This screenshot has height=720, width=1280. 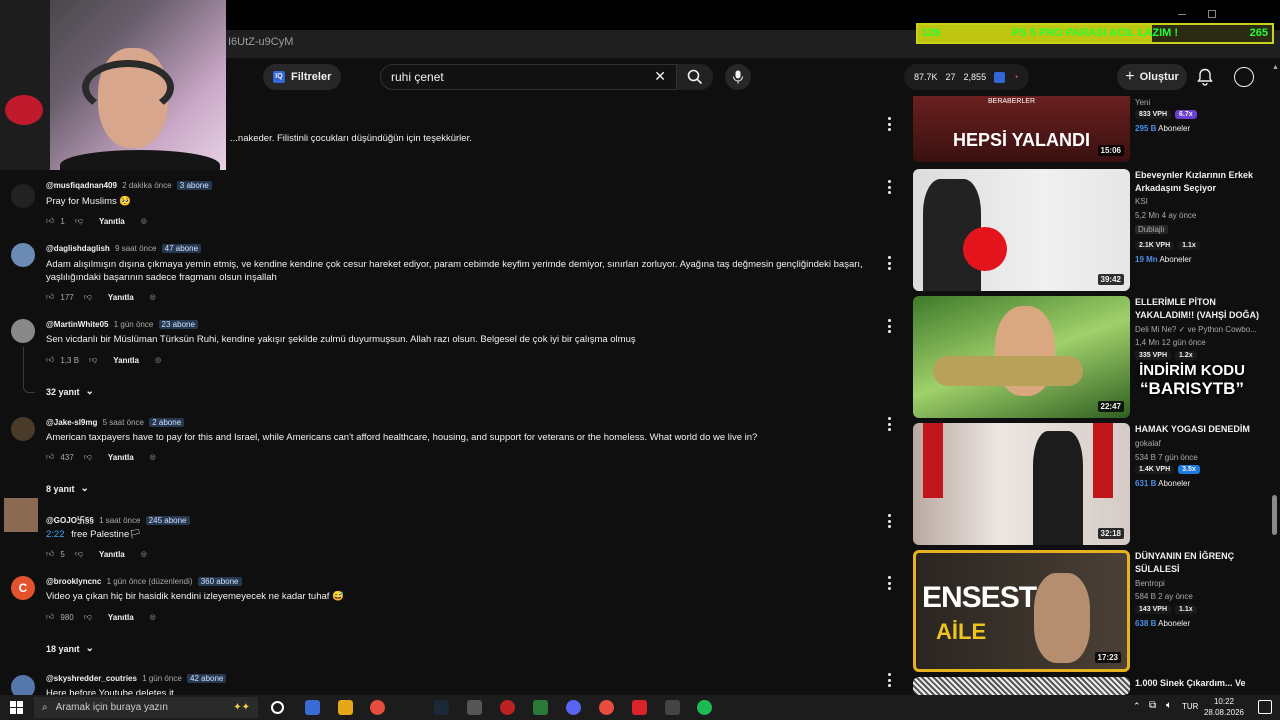 I want to click on video-title: DÜNYANIN EN İĞRENÇ SÜLALESİ, so click(x=1200, y=563).